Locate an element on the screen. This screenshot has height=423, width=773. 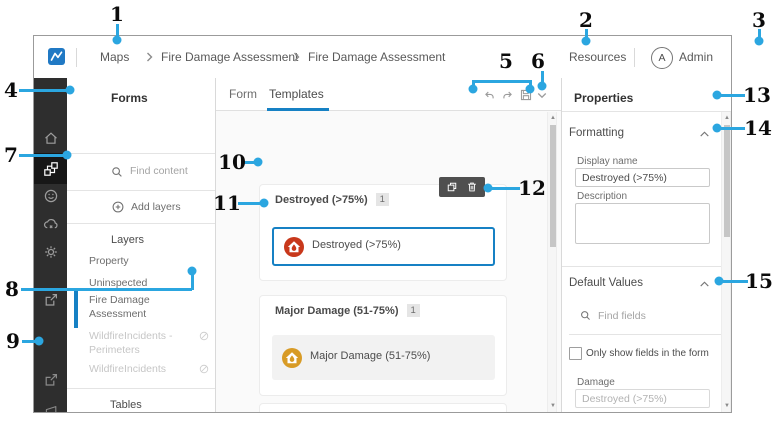
annotation-number-4: 4 is located at coordinates (11, 90).